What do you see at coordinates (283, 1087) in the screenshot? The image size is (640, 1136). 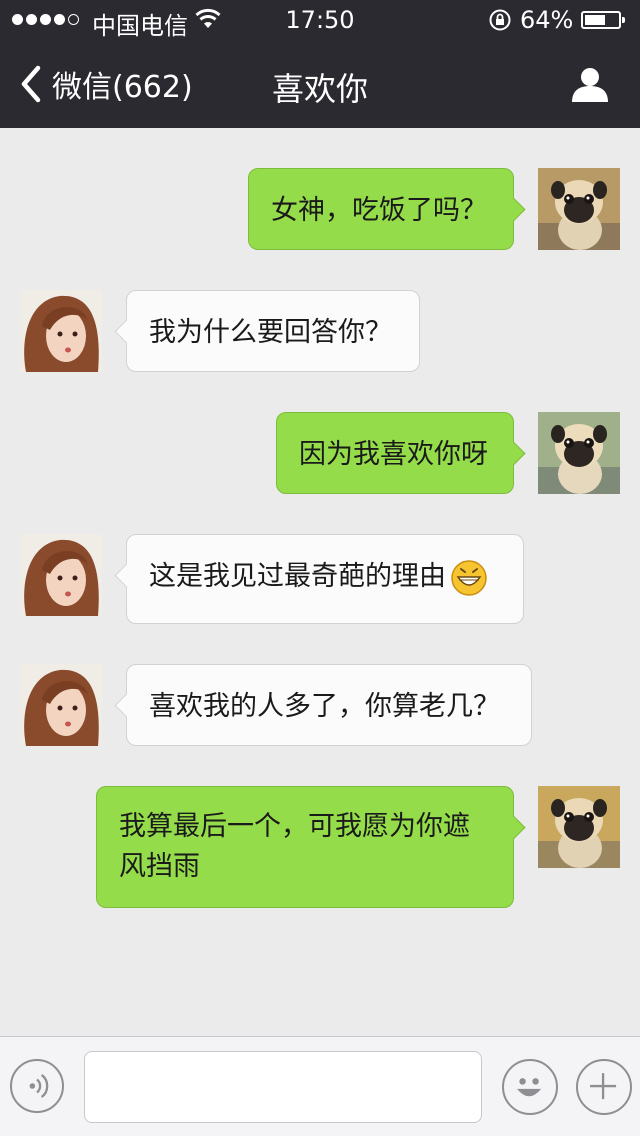 I see `message-input` at bounding box center [283, 1087].